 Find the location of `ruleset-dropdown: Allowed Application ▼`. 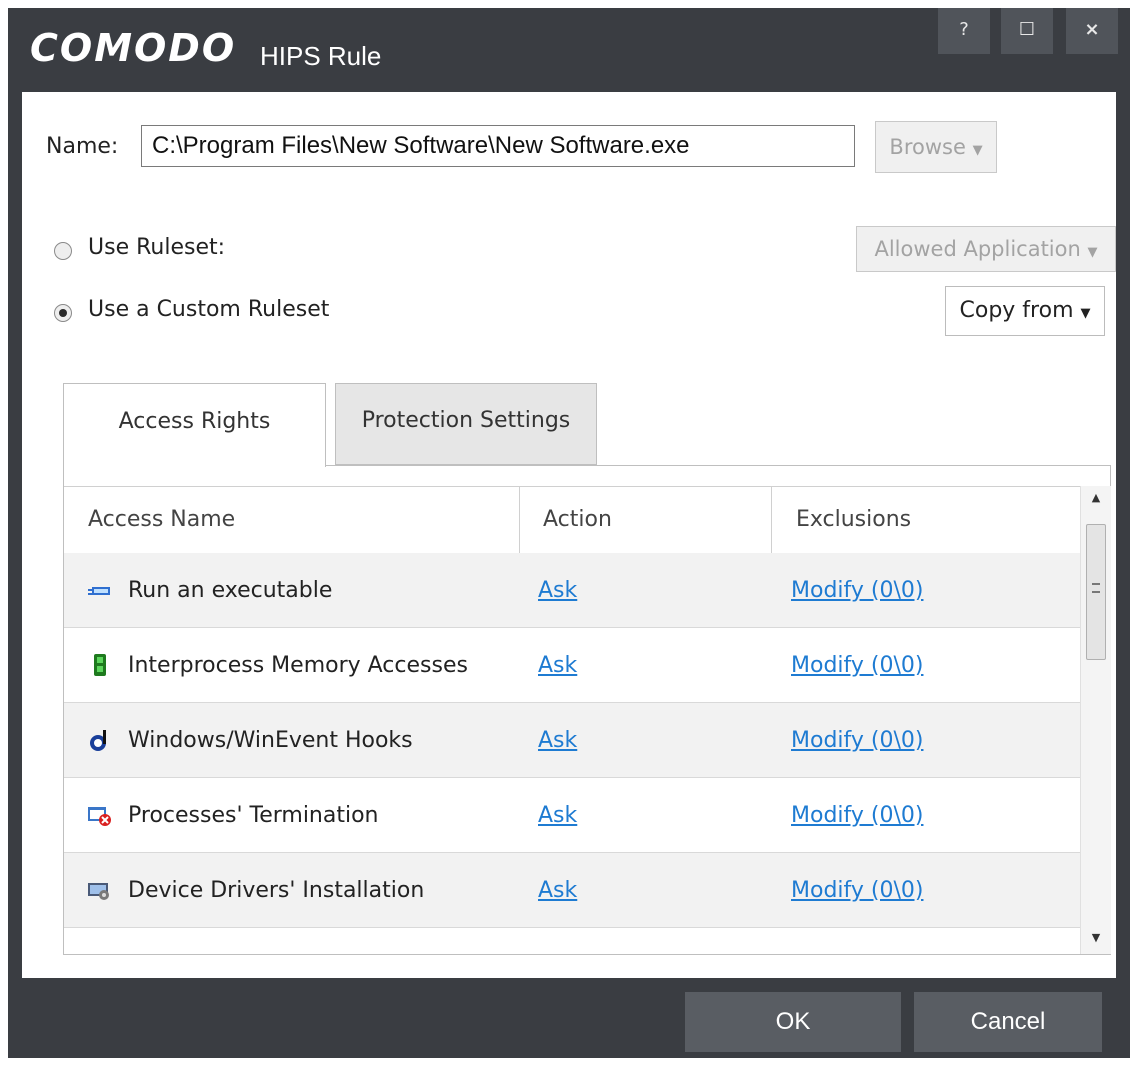

ruleset-dropdown: Allowed Application ▼ is located at coordinates (986, 249).